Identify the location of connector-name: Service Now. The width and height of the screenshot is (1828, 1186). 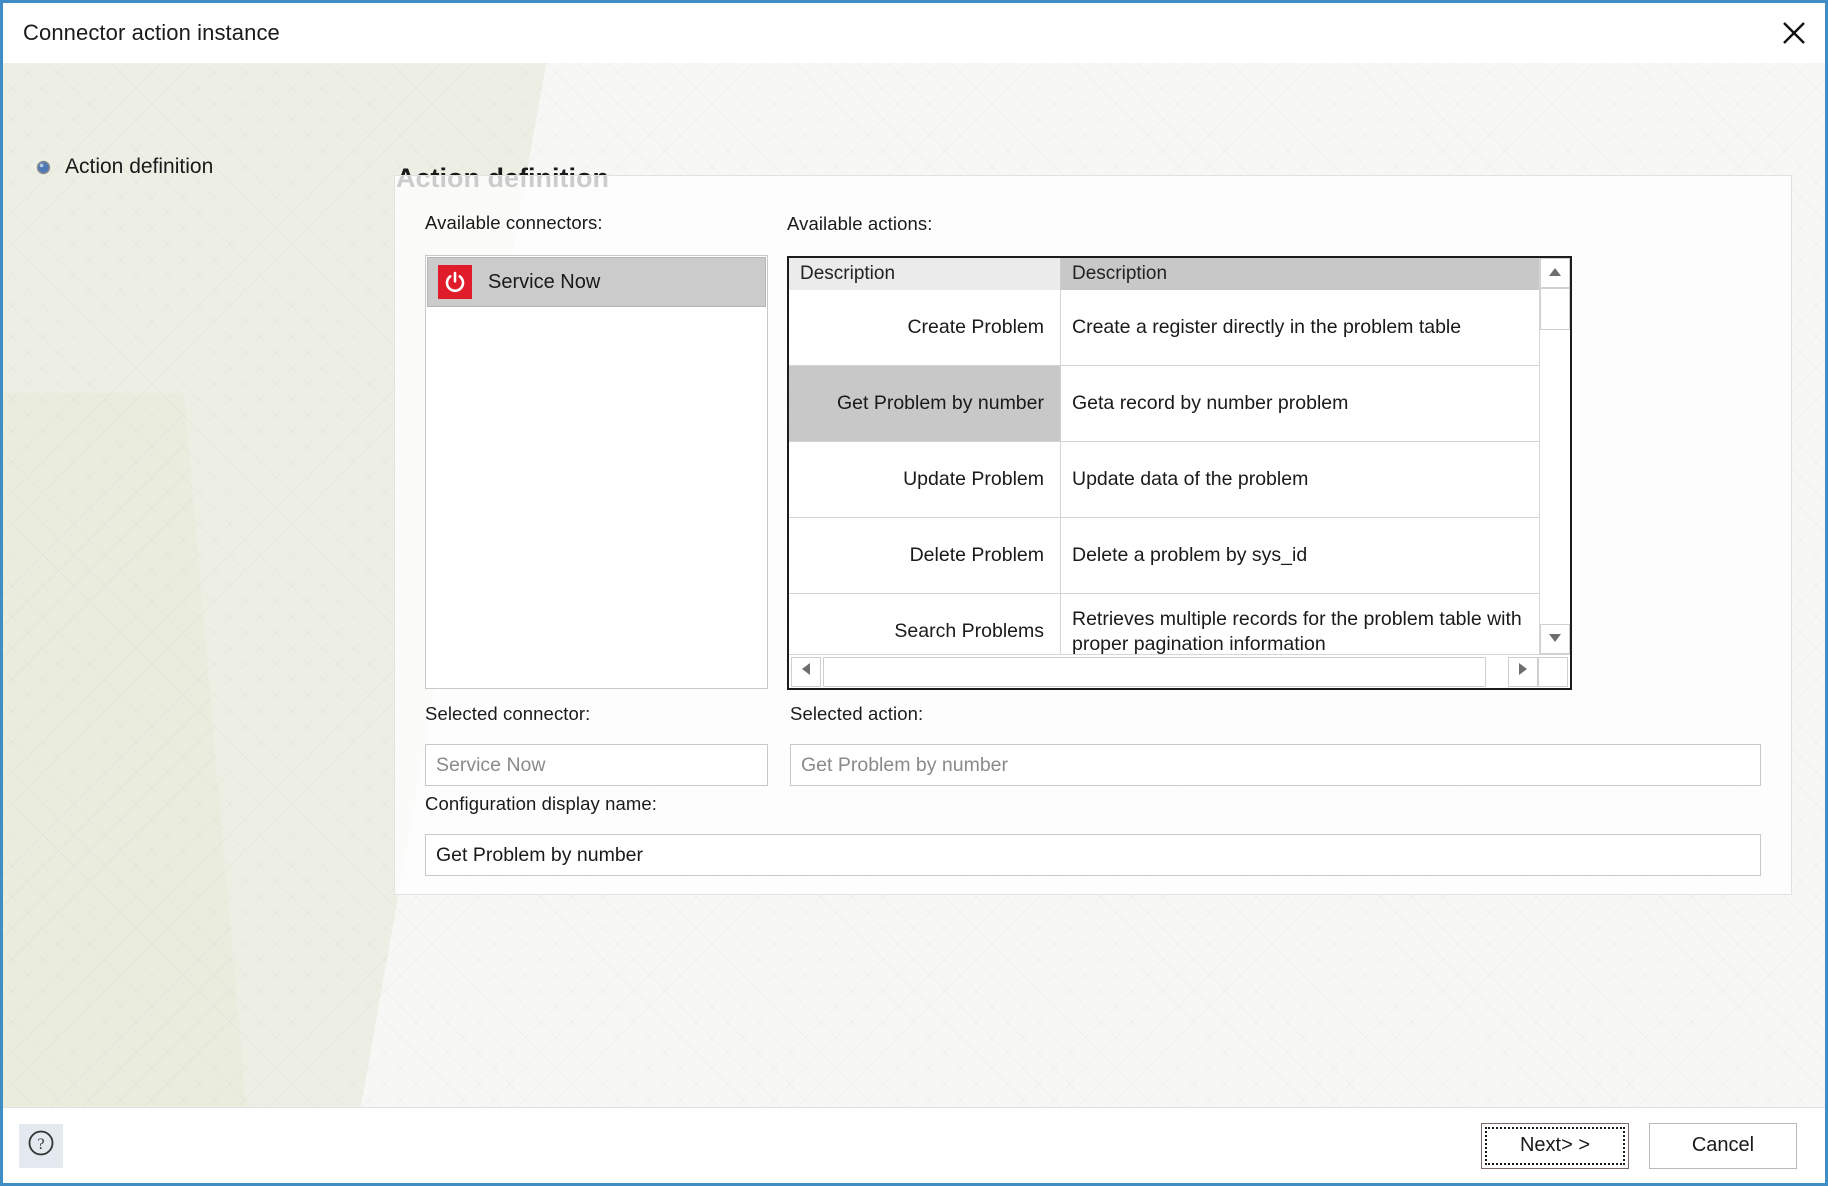
(544, 281).